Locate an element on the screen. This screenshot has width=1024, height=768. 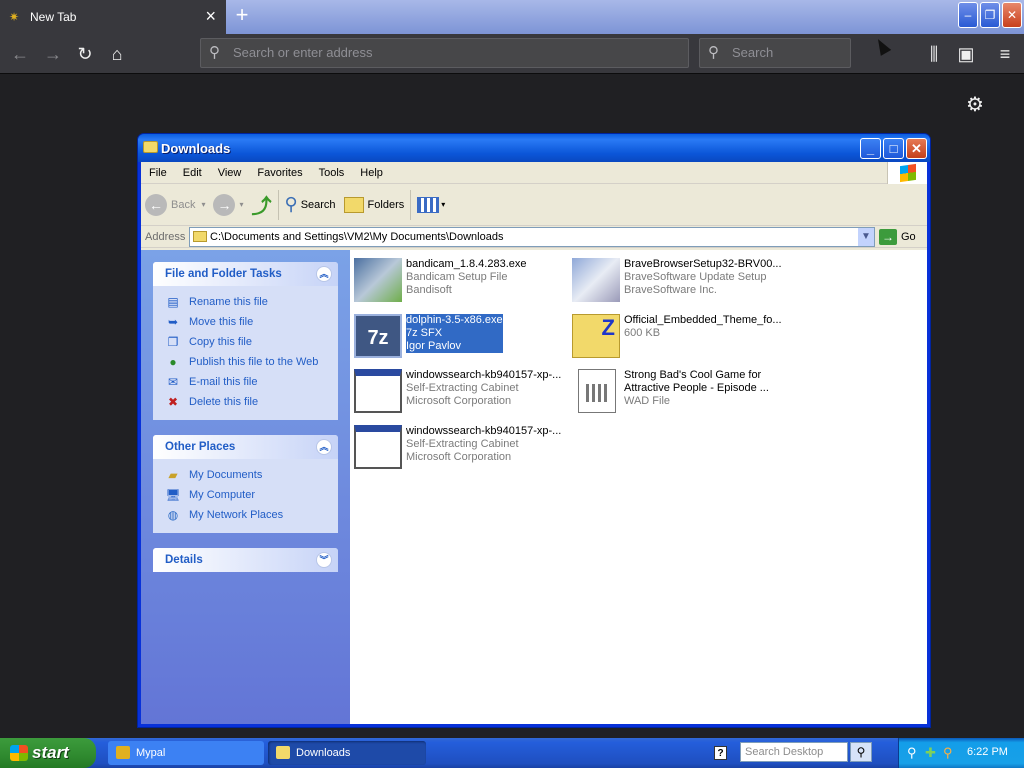
menu-edit: Edit is located at coordinates (192, 173).